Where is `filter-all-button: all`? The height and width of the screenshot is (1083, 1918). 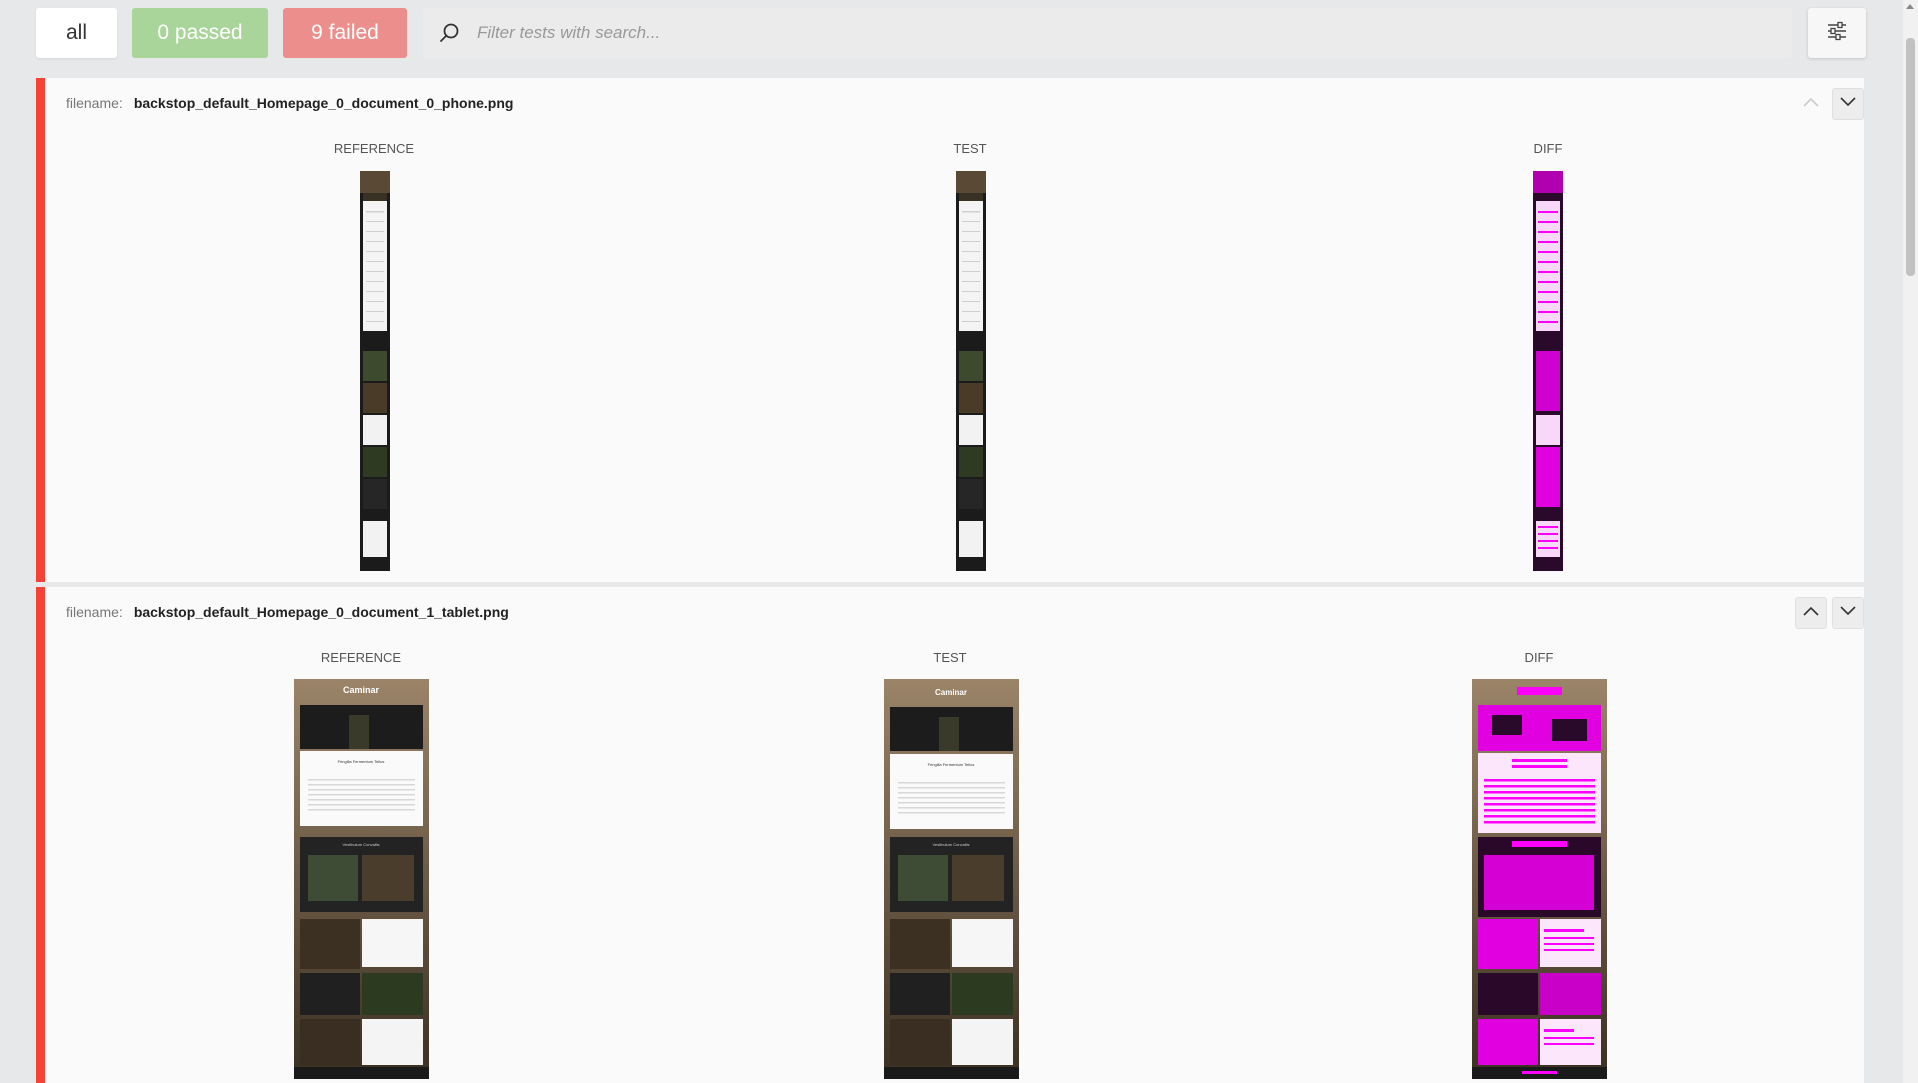
filter-all-button: all is located at coordinates (76, 33).